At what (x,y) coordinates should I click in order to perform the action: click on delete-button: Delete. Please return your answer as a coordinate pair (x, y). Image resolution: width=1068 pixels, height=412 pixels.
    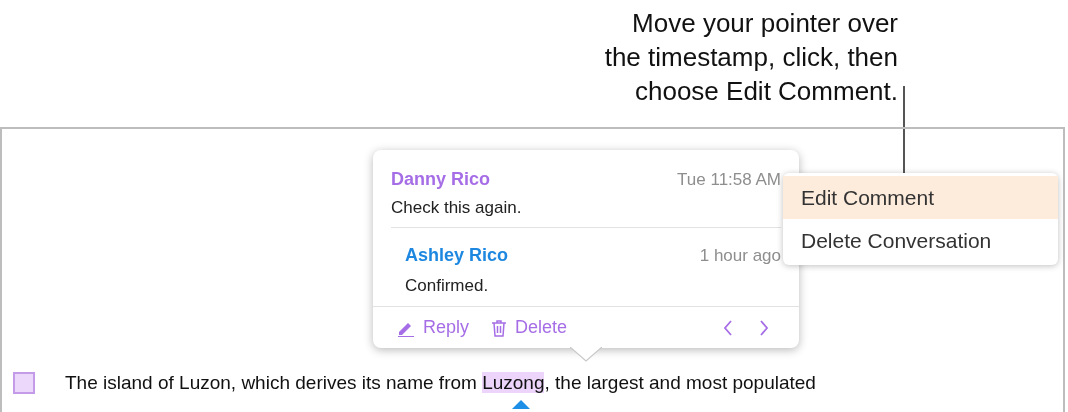
    Looking at the image, I should click on (529, 327).